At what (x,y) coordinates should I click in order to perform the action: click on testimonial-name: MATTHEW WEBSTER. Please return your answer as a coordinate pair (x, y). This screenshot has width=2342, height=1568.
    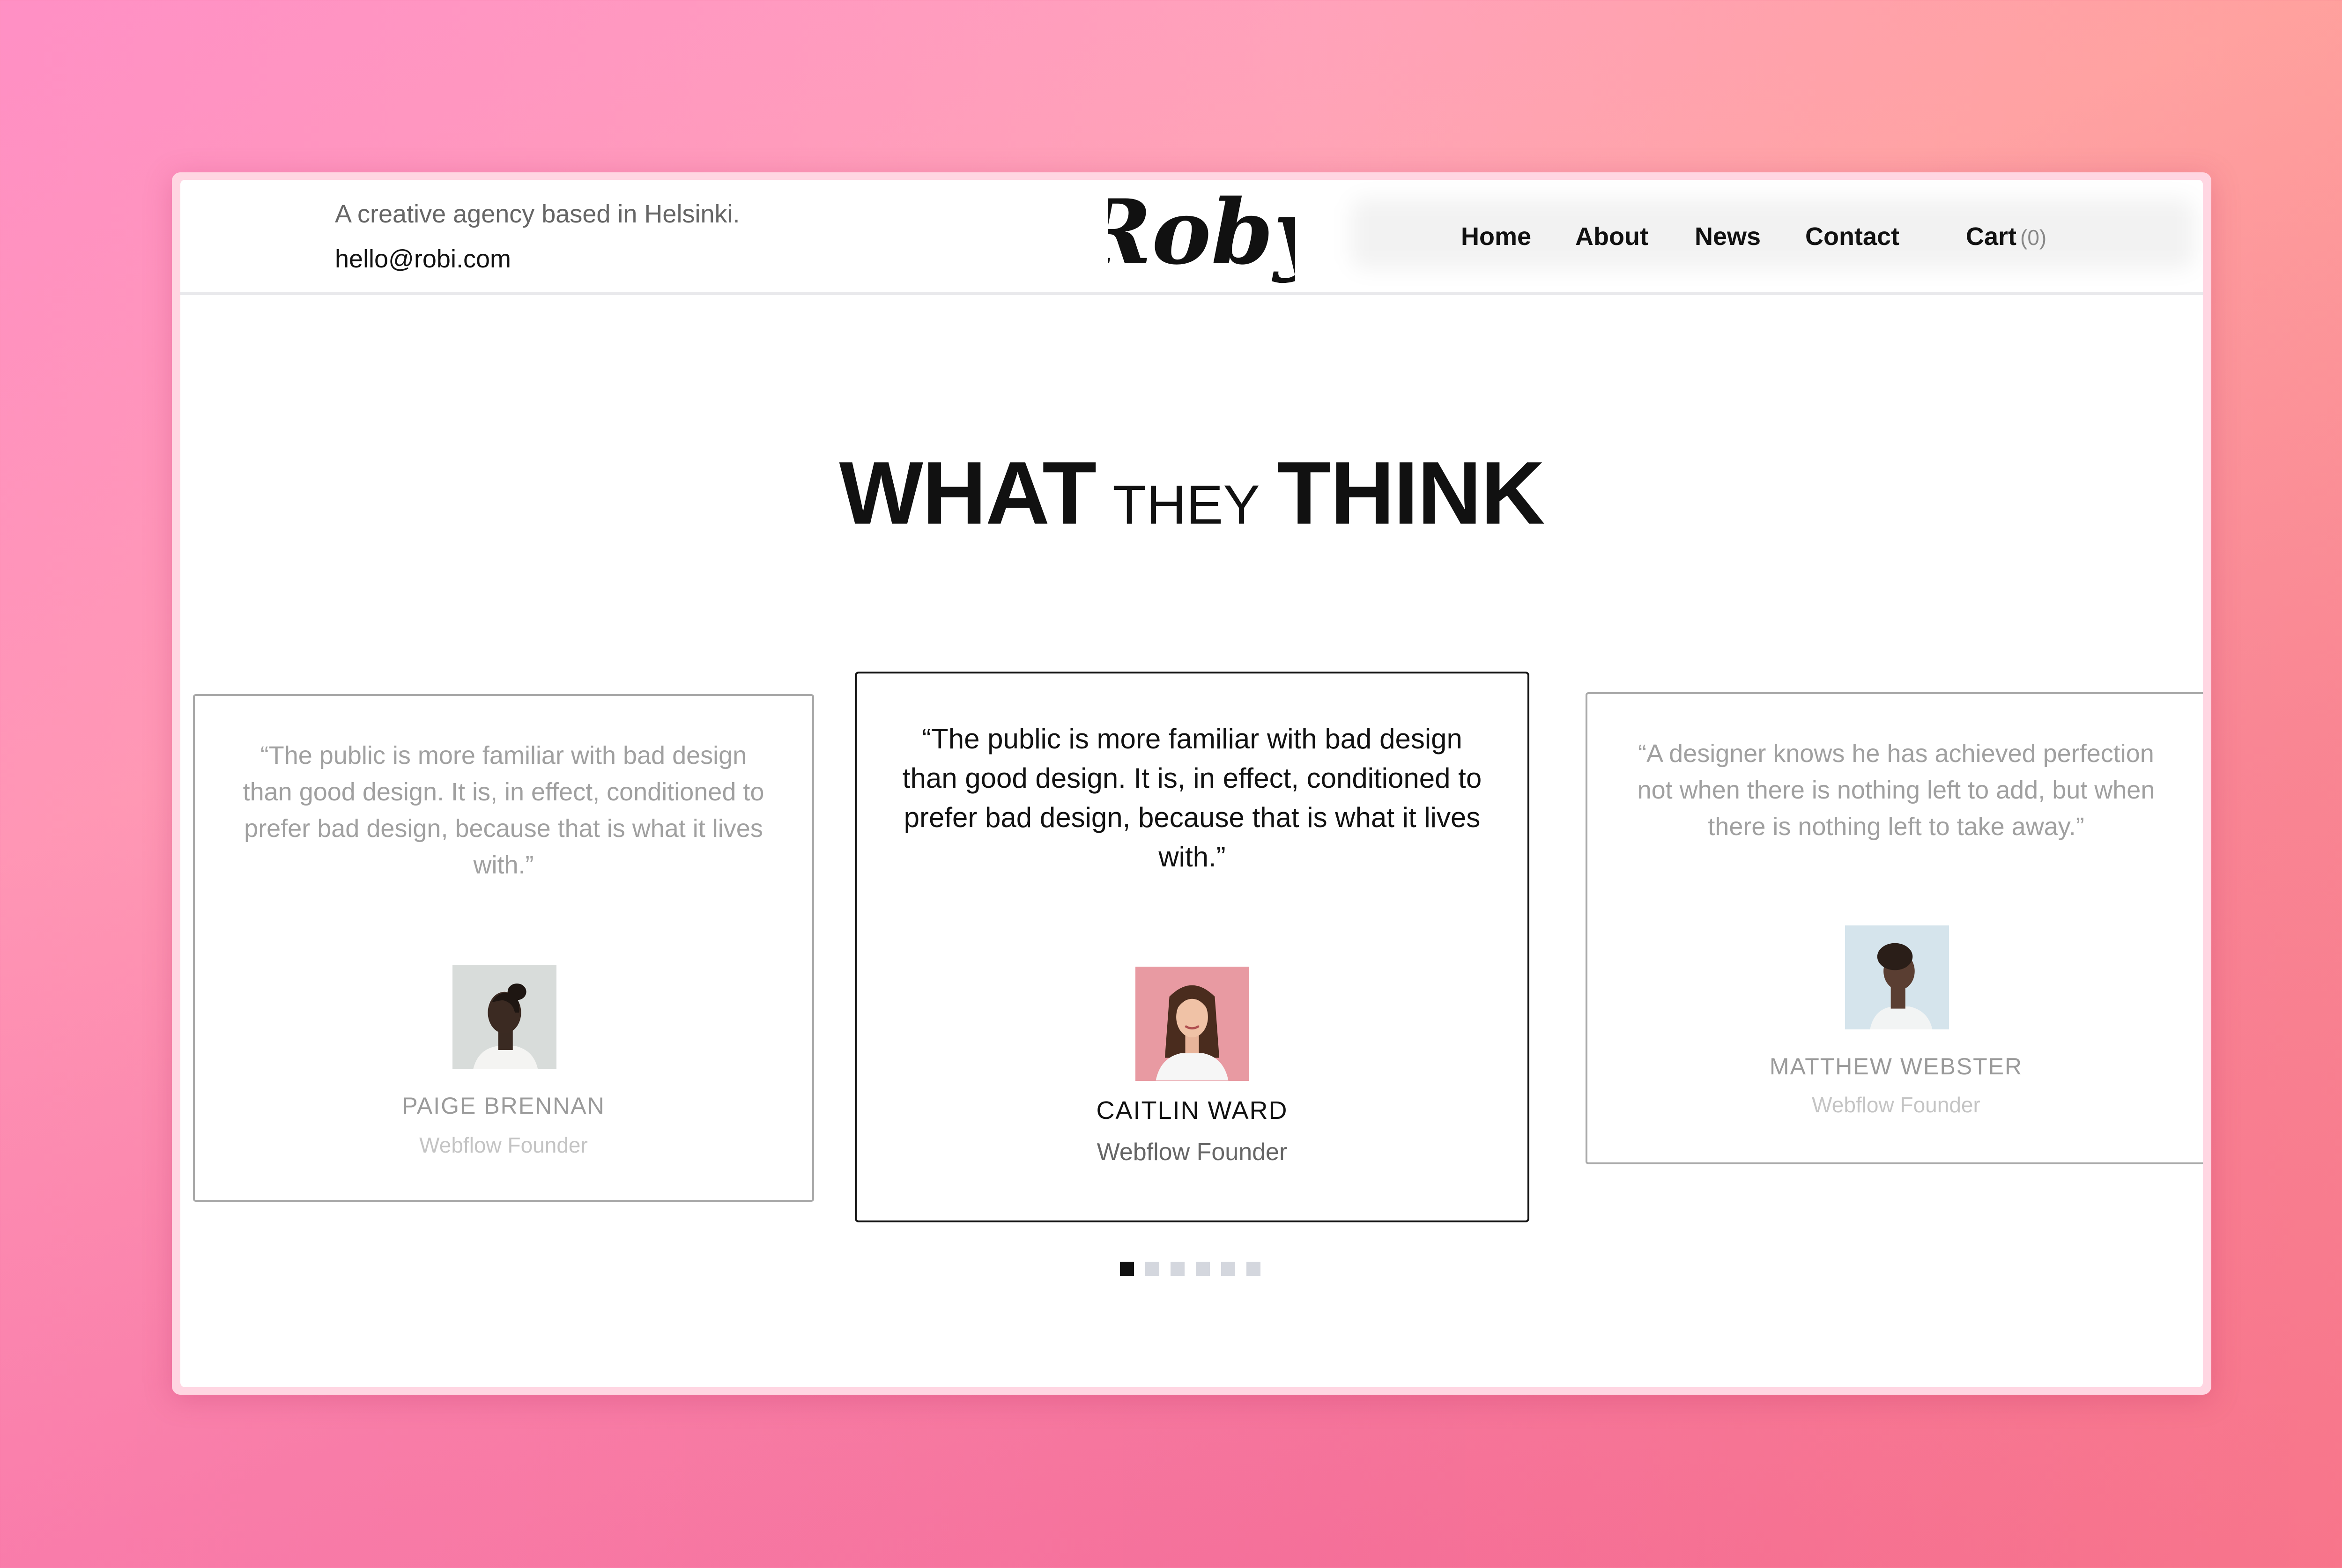
    Looking at the image, I should click on (1896, 1066).